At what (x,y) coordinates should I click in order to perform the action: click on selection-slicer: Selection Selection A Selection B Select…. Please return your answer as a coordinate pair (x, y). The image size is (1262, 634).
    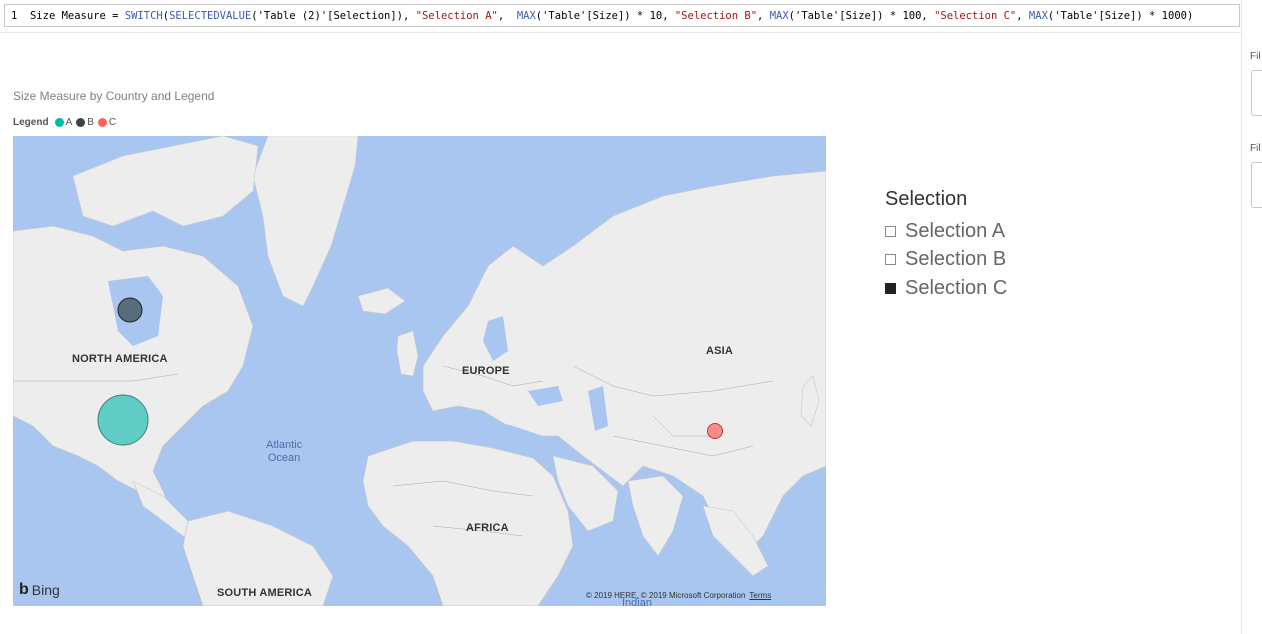
    Looking at the image, I should click on (946, 245).